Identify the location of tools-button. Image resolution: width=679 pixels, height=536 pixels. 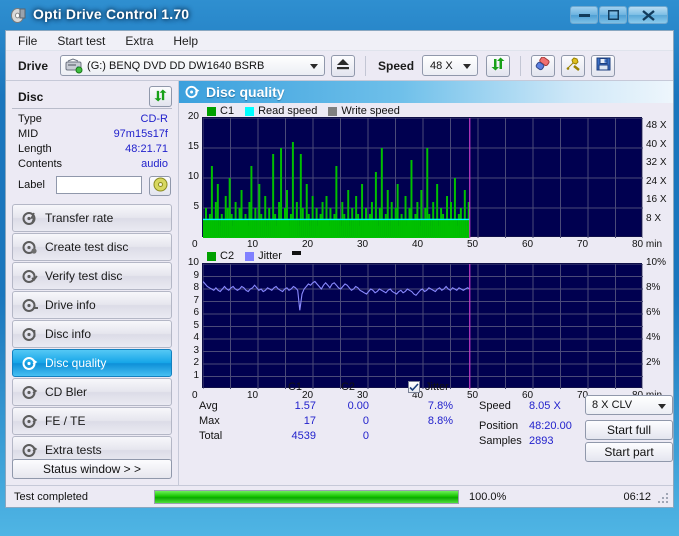
(573, 65).